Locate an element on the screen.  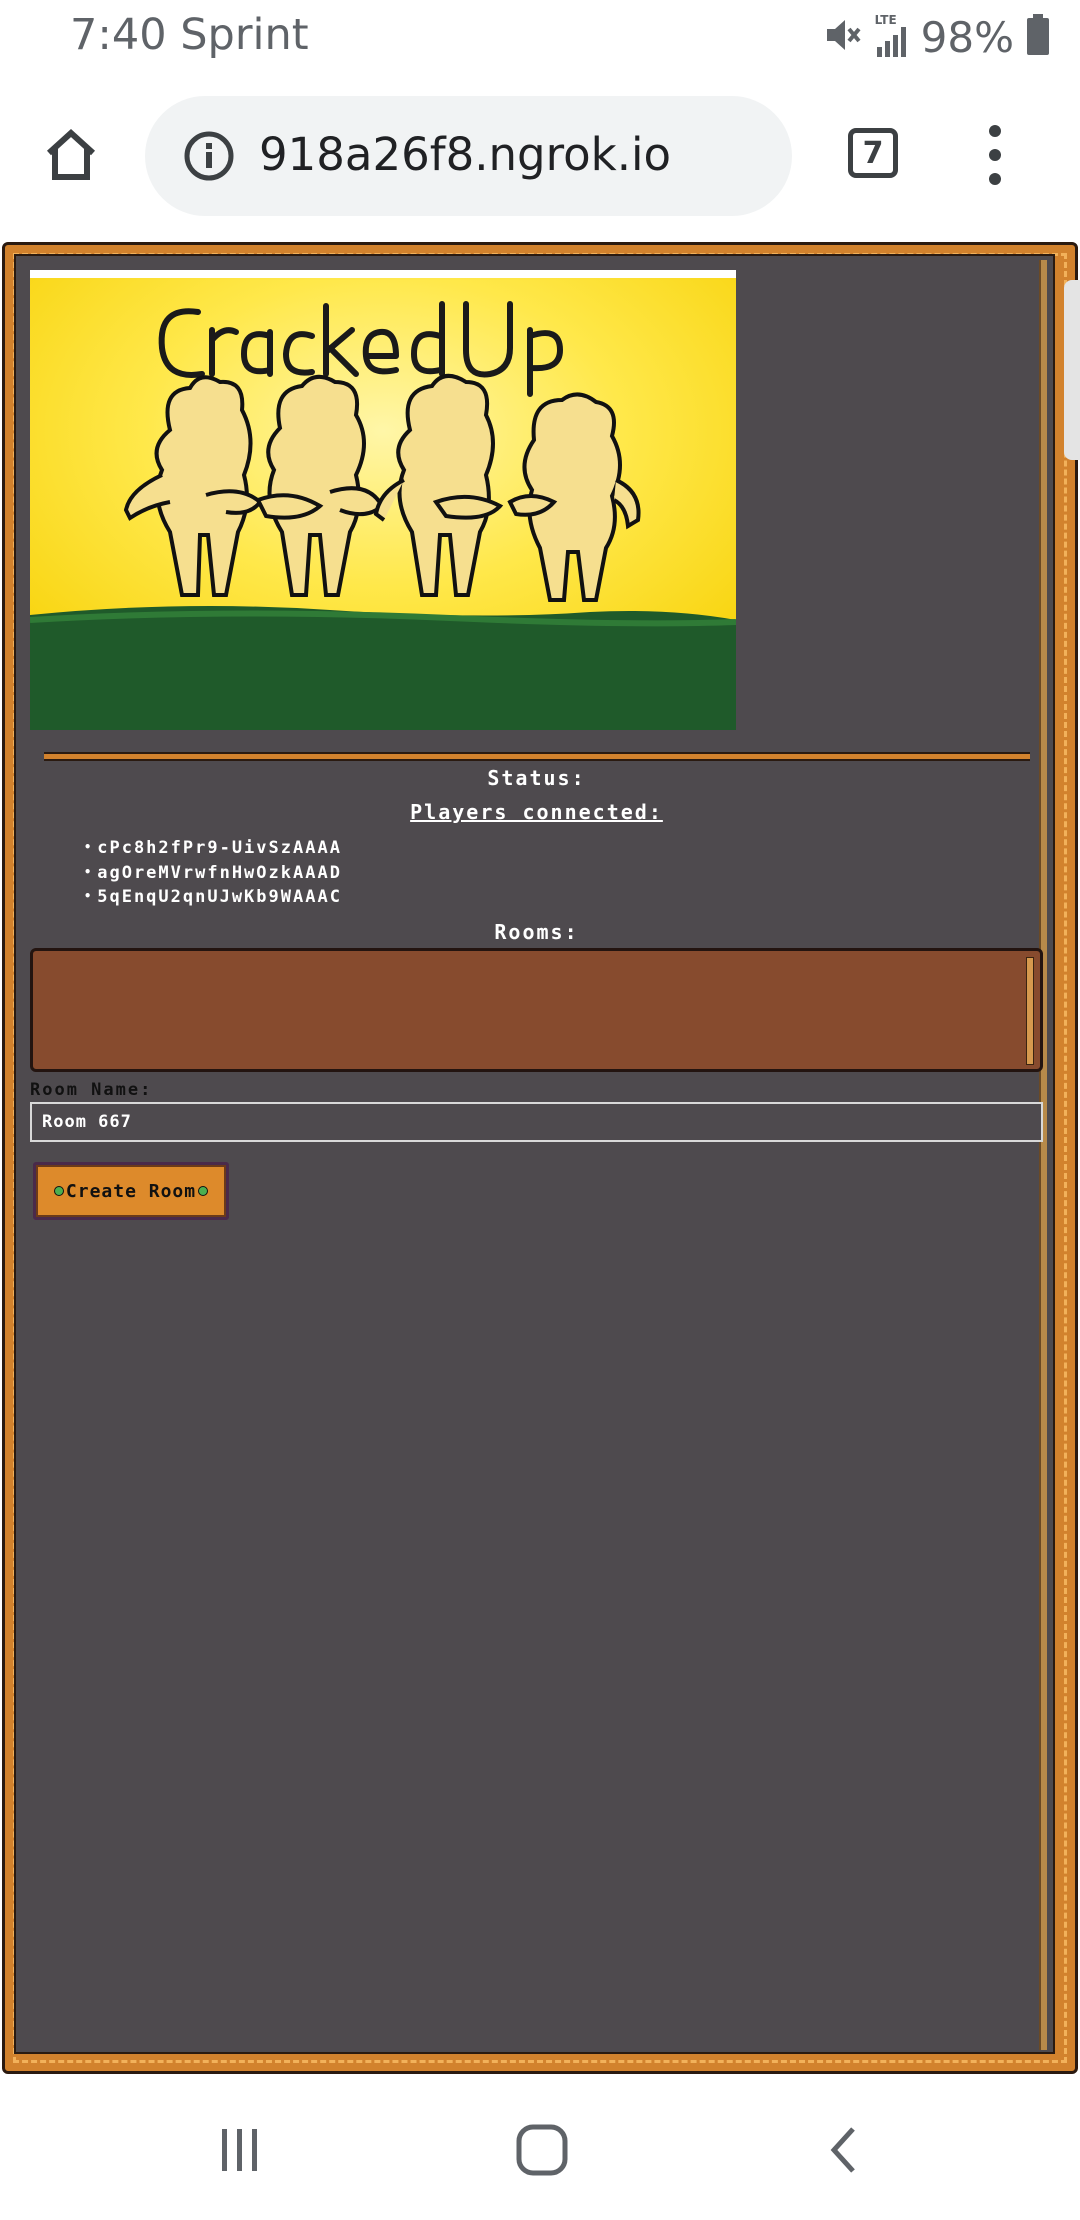
battery-percent: 98% is located at coordinates (967, 37).